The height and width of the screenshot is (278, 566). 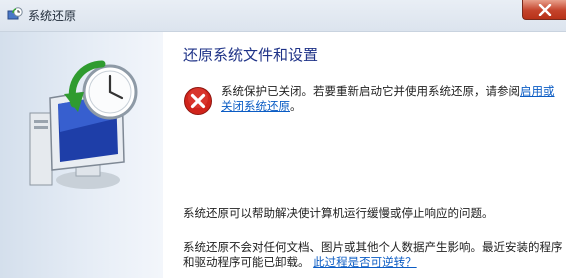 I want to click on system-restore-icon, so click(x=15, y=15).